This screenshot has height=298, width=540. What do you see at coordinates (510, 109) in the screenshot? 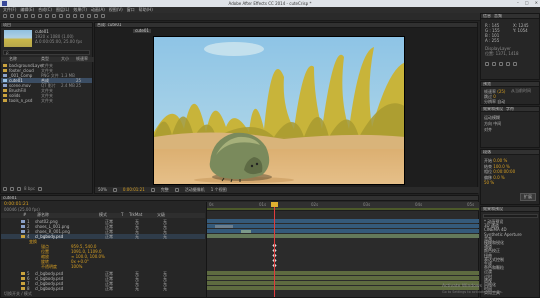
I see `motion-tab-2: 字符` at bounding box center [510, 109].